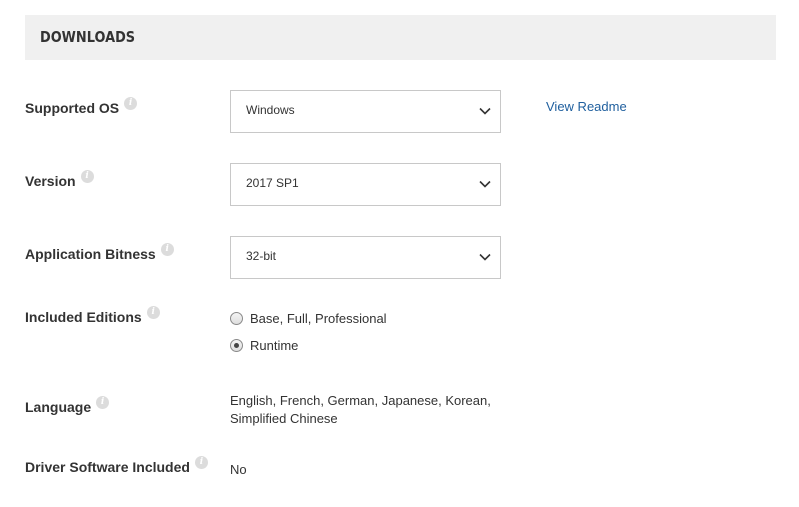 The width and height of the screenshot is (799, 507). What do you see at coordinates (272, 183) in the screenshot?
I see `version-value: 2017 SP1` at bounding box center [272, 183].